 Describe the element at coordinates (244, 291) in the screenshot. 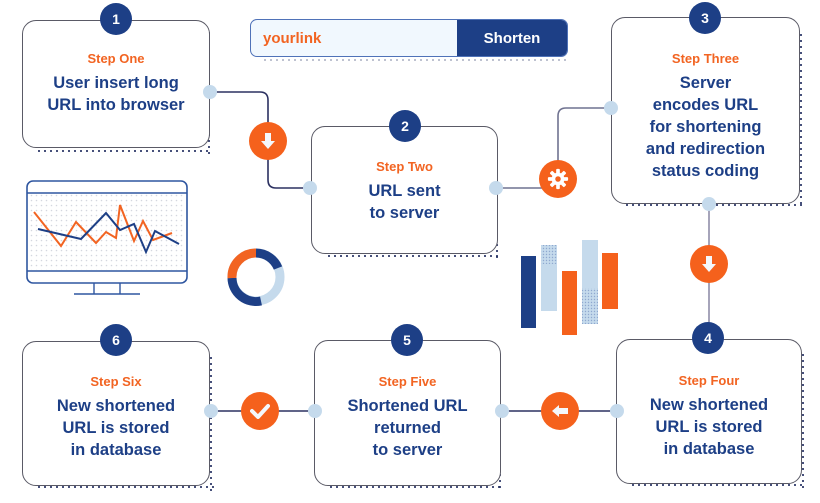

I see `donut-blue-bottom` at that location.